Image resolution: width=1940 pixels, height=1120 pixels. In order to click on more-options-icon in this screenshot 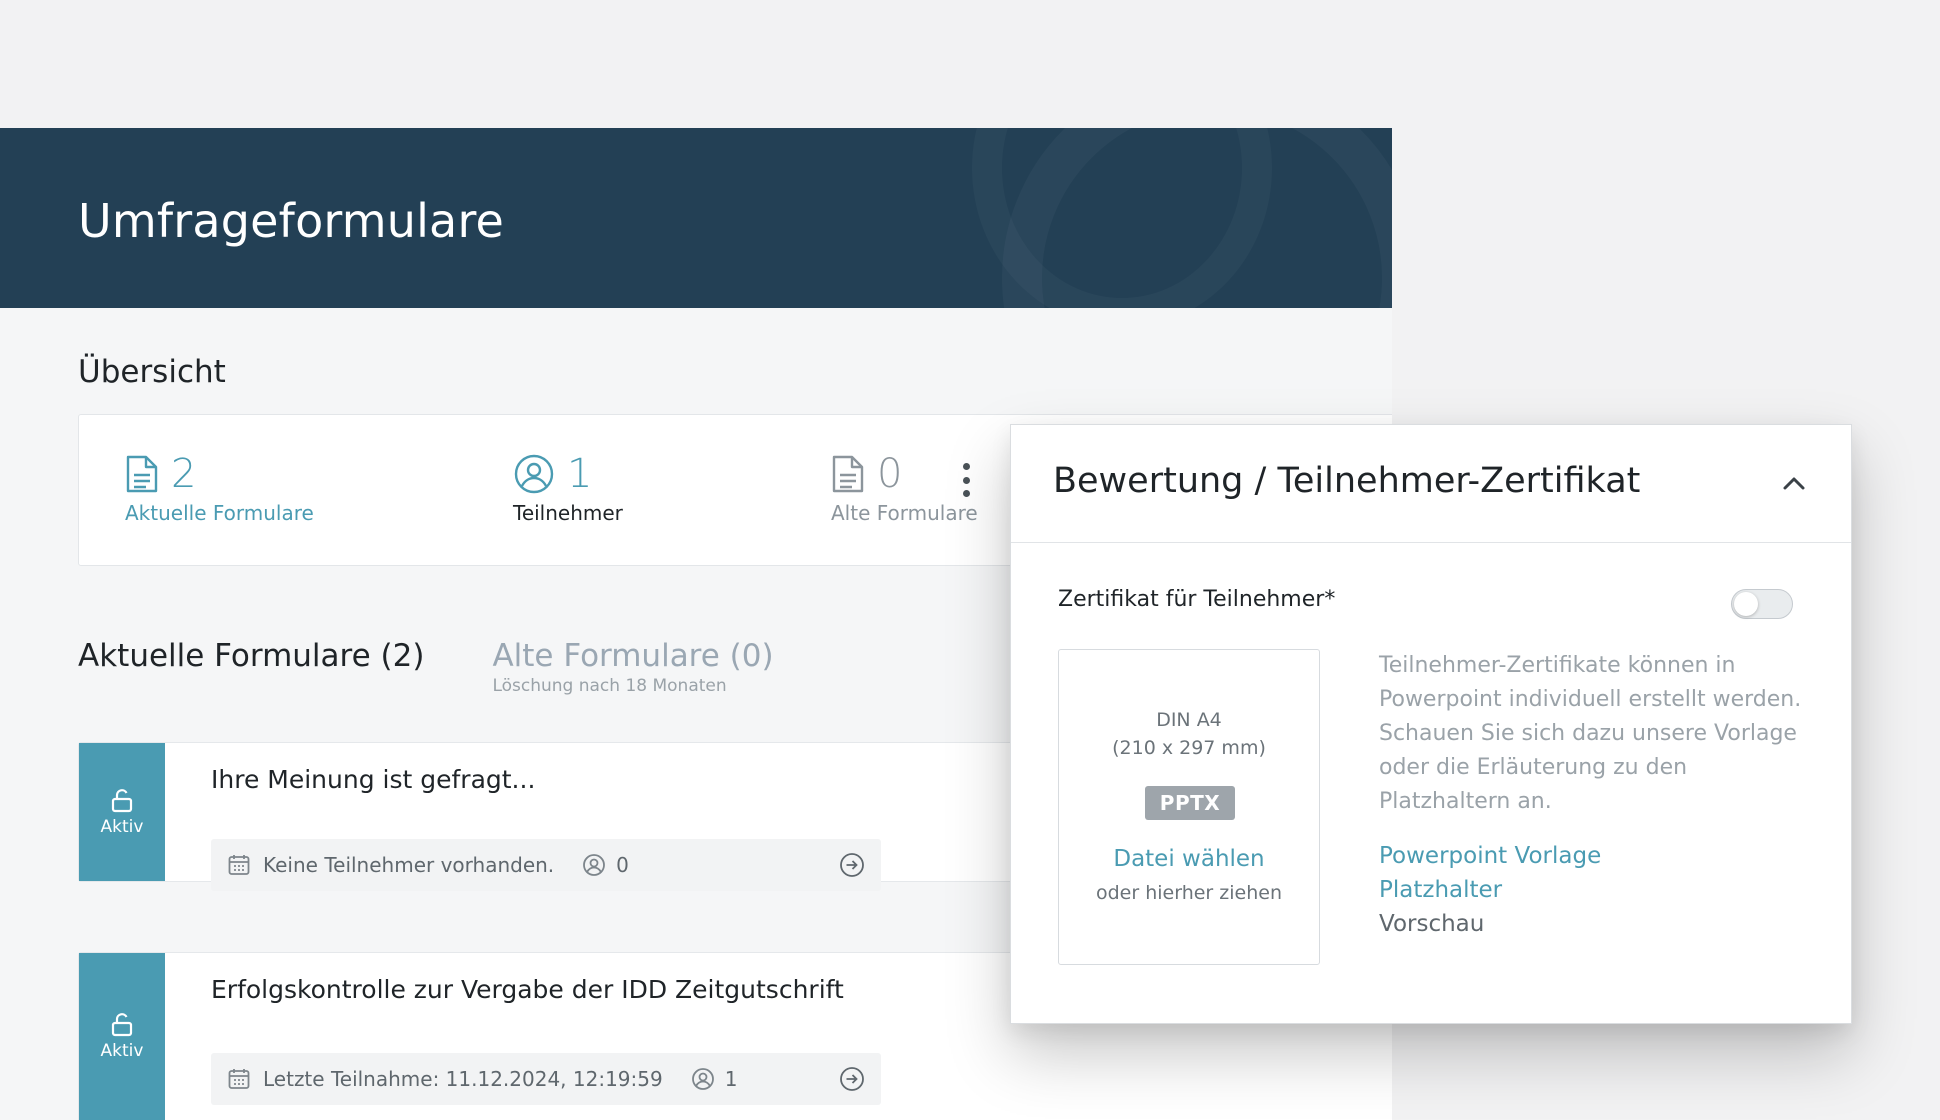, I will do `click(966, 480)`.